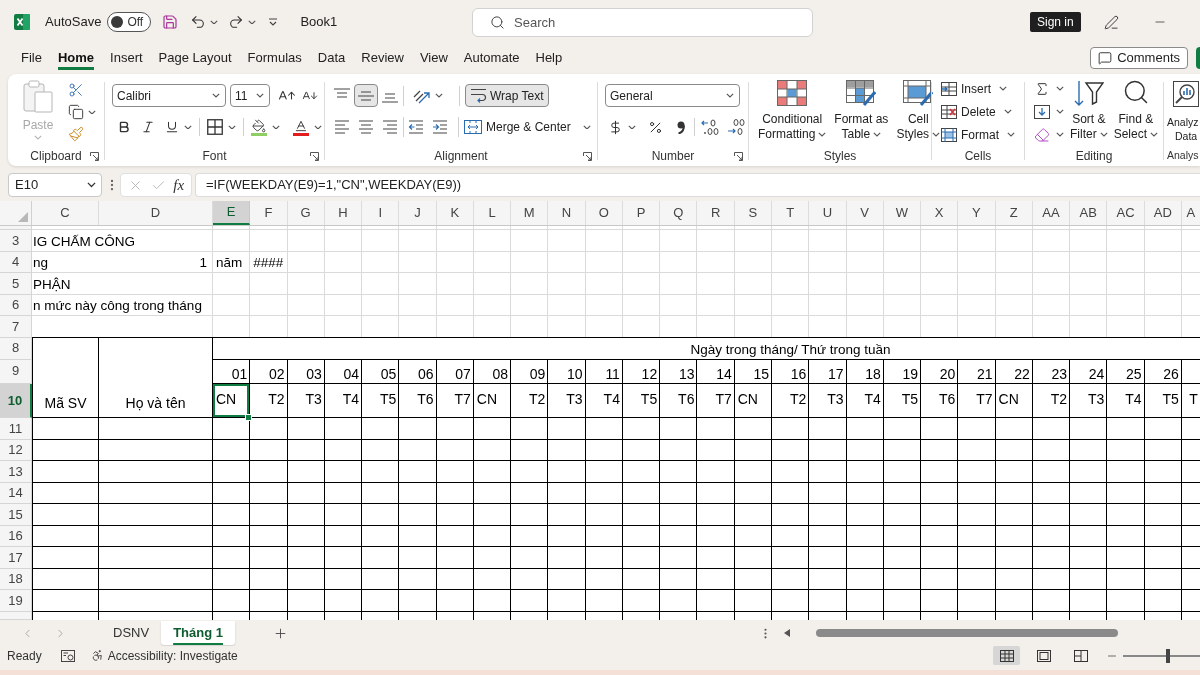 This screenshot has height=675, width=1200. Describe the element at coordinates (172, 127) in the screenshot. I see `underline-icon` at that location.